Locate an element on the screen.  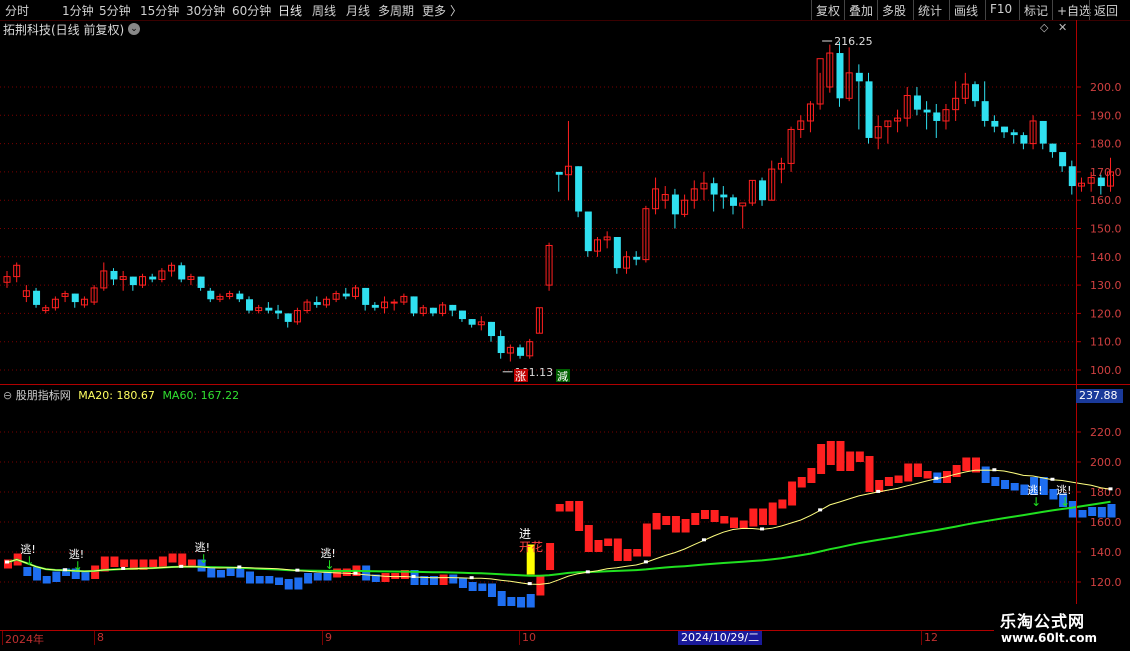
action-button-1: 叠加 is located at coordinates (861, 10).